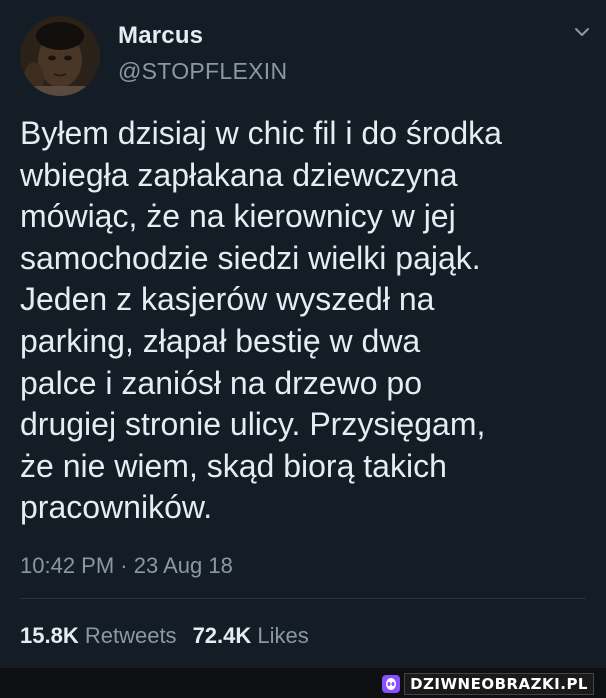 The width and height of the screenshot is (606, 698). I want to click on engagement-stats: 15.8K Retweets 72.4K Likes, so click(164, 636).